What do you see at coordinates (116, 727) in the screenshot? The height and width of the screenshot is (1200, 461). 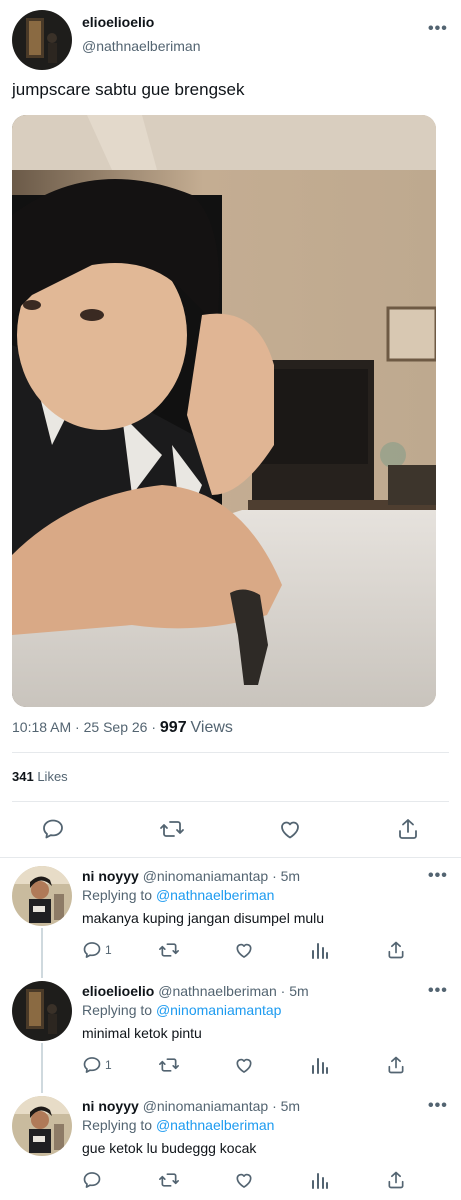 I see `tweet-date: 25 Sep 26` at bounding box center [116, 727].